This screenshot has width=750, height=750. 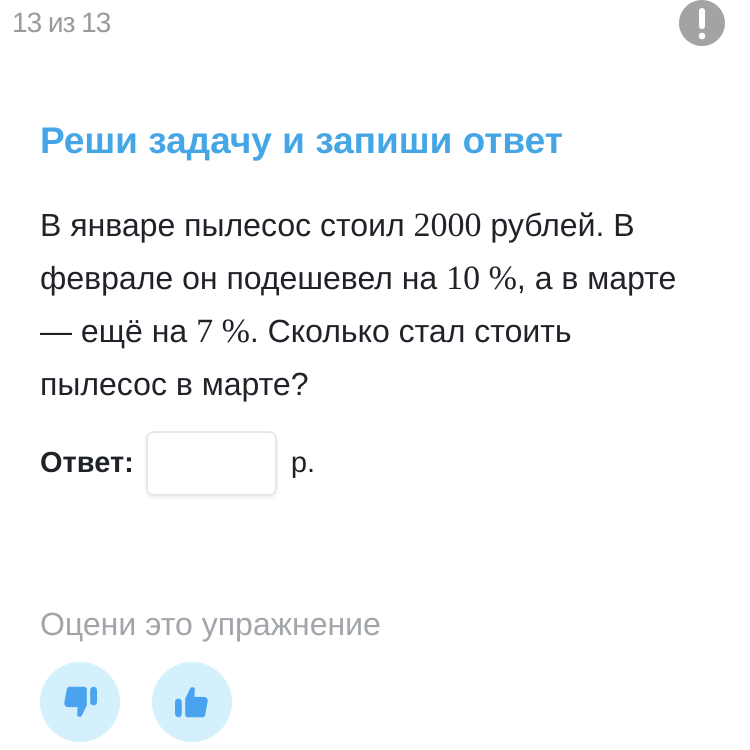 What do you see at coordinates (192, 702) in the screenshot?
I see `thumbs-up-icon` at bounding box center [192, 702].